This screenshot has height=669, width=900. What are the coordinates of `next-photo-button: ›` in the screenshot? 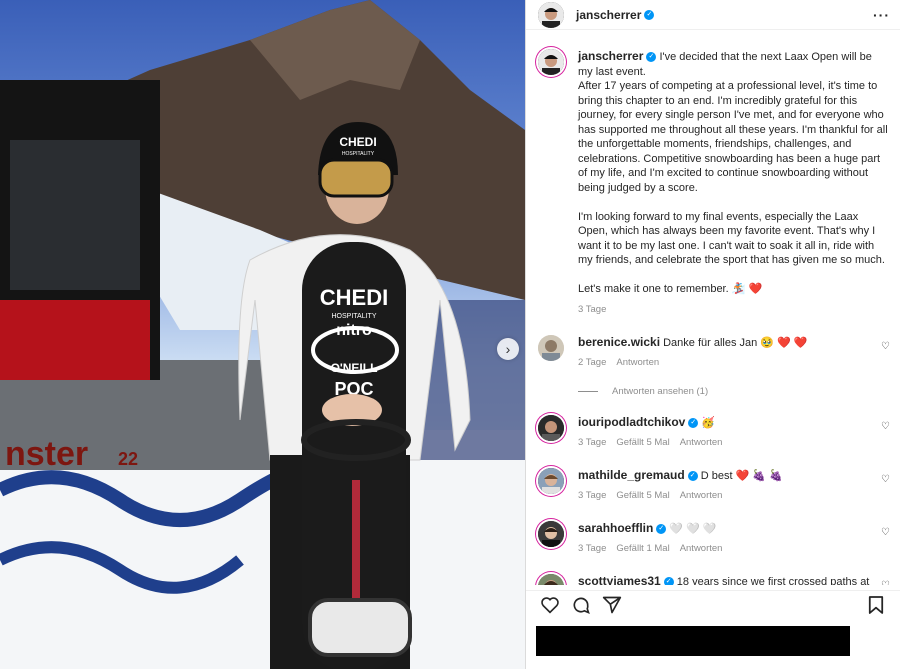 It's located at (508, 349).